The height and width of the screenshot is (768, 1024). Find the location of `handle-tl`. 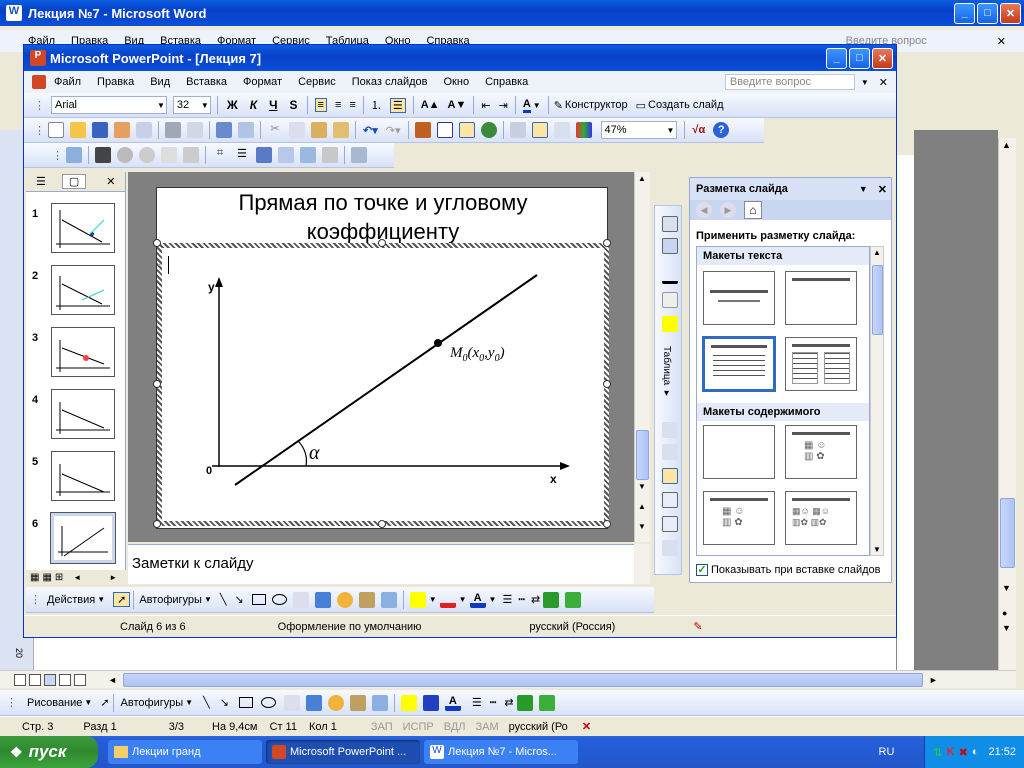

handle-tl is located at coordinates (157, 243).